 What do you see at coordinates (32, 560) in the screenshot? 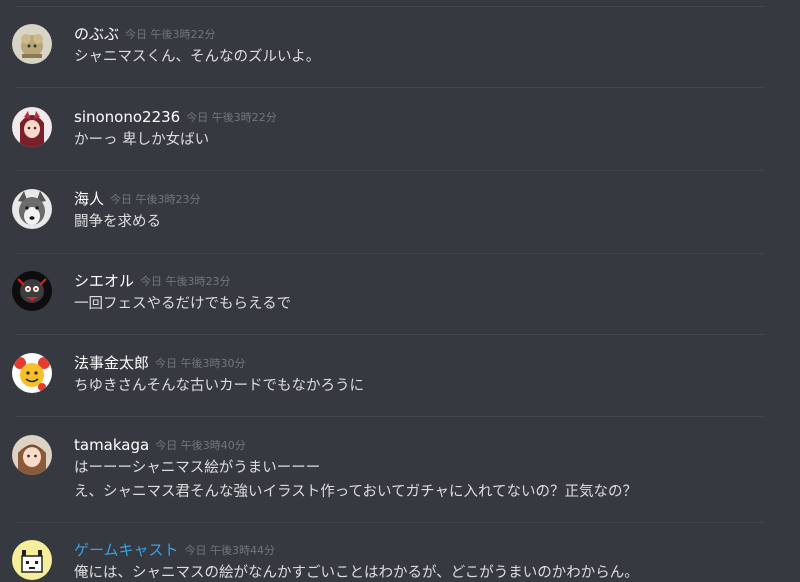
I see `pixel-cat-avatar-icon` at bounding box center [32, 560].